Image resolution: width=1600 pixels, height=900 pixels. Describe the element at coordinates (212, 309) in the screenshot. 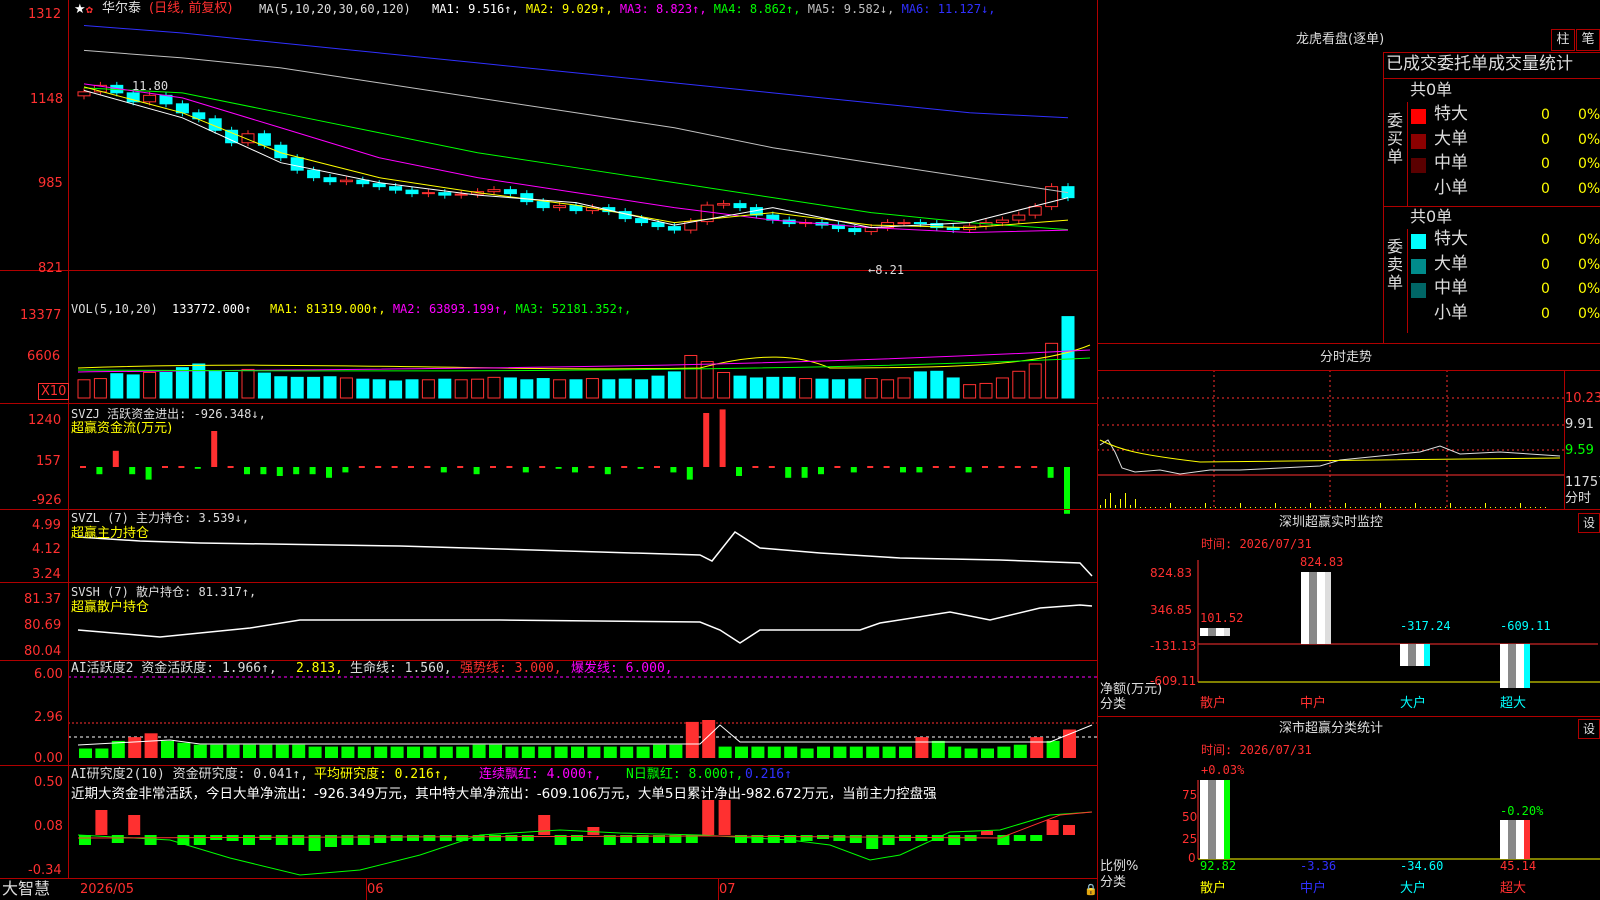

I see `vol-value: 133772.000↑` at that location.